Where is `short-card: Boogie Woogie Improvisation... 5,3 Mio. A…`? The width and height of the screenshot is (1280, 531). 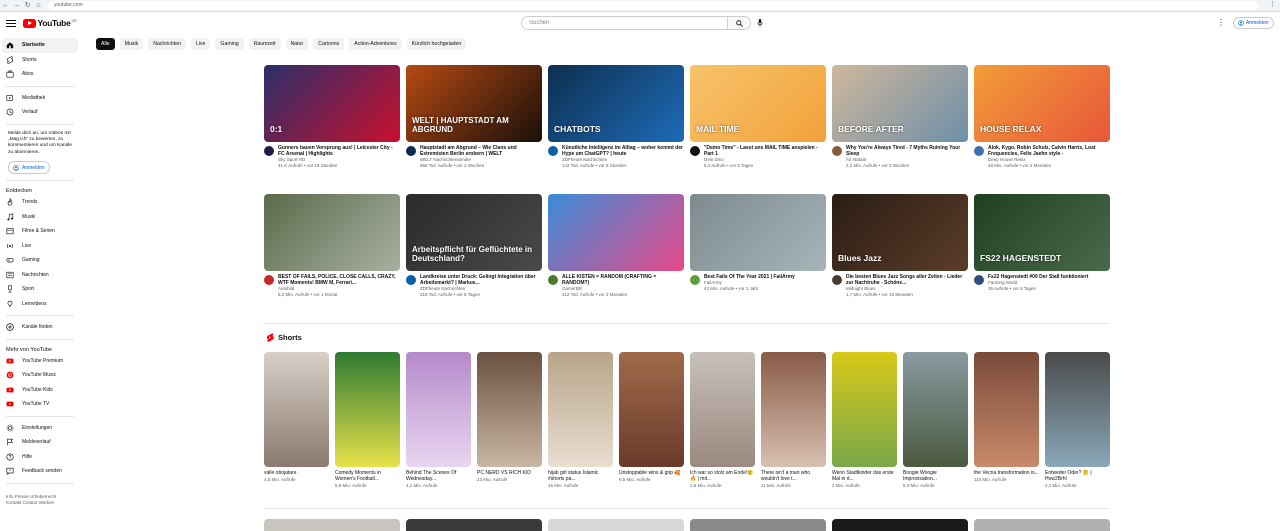
short-card: Boogie Woogie Improvisation... 5,3 Mio. A… is located at coordinates (935, 420).